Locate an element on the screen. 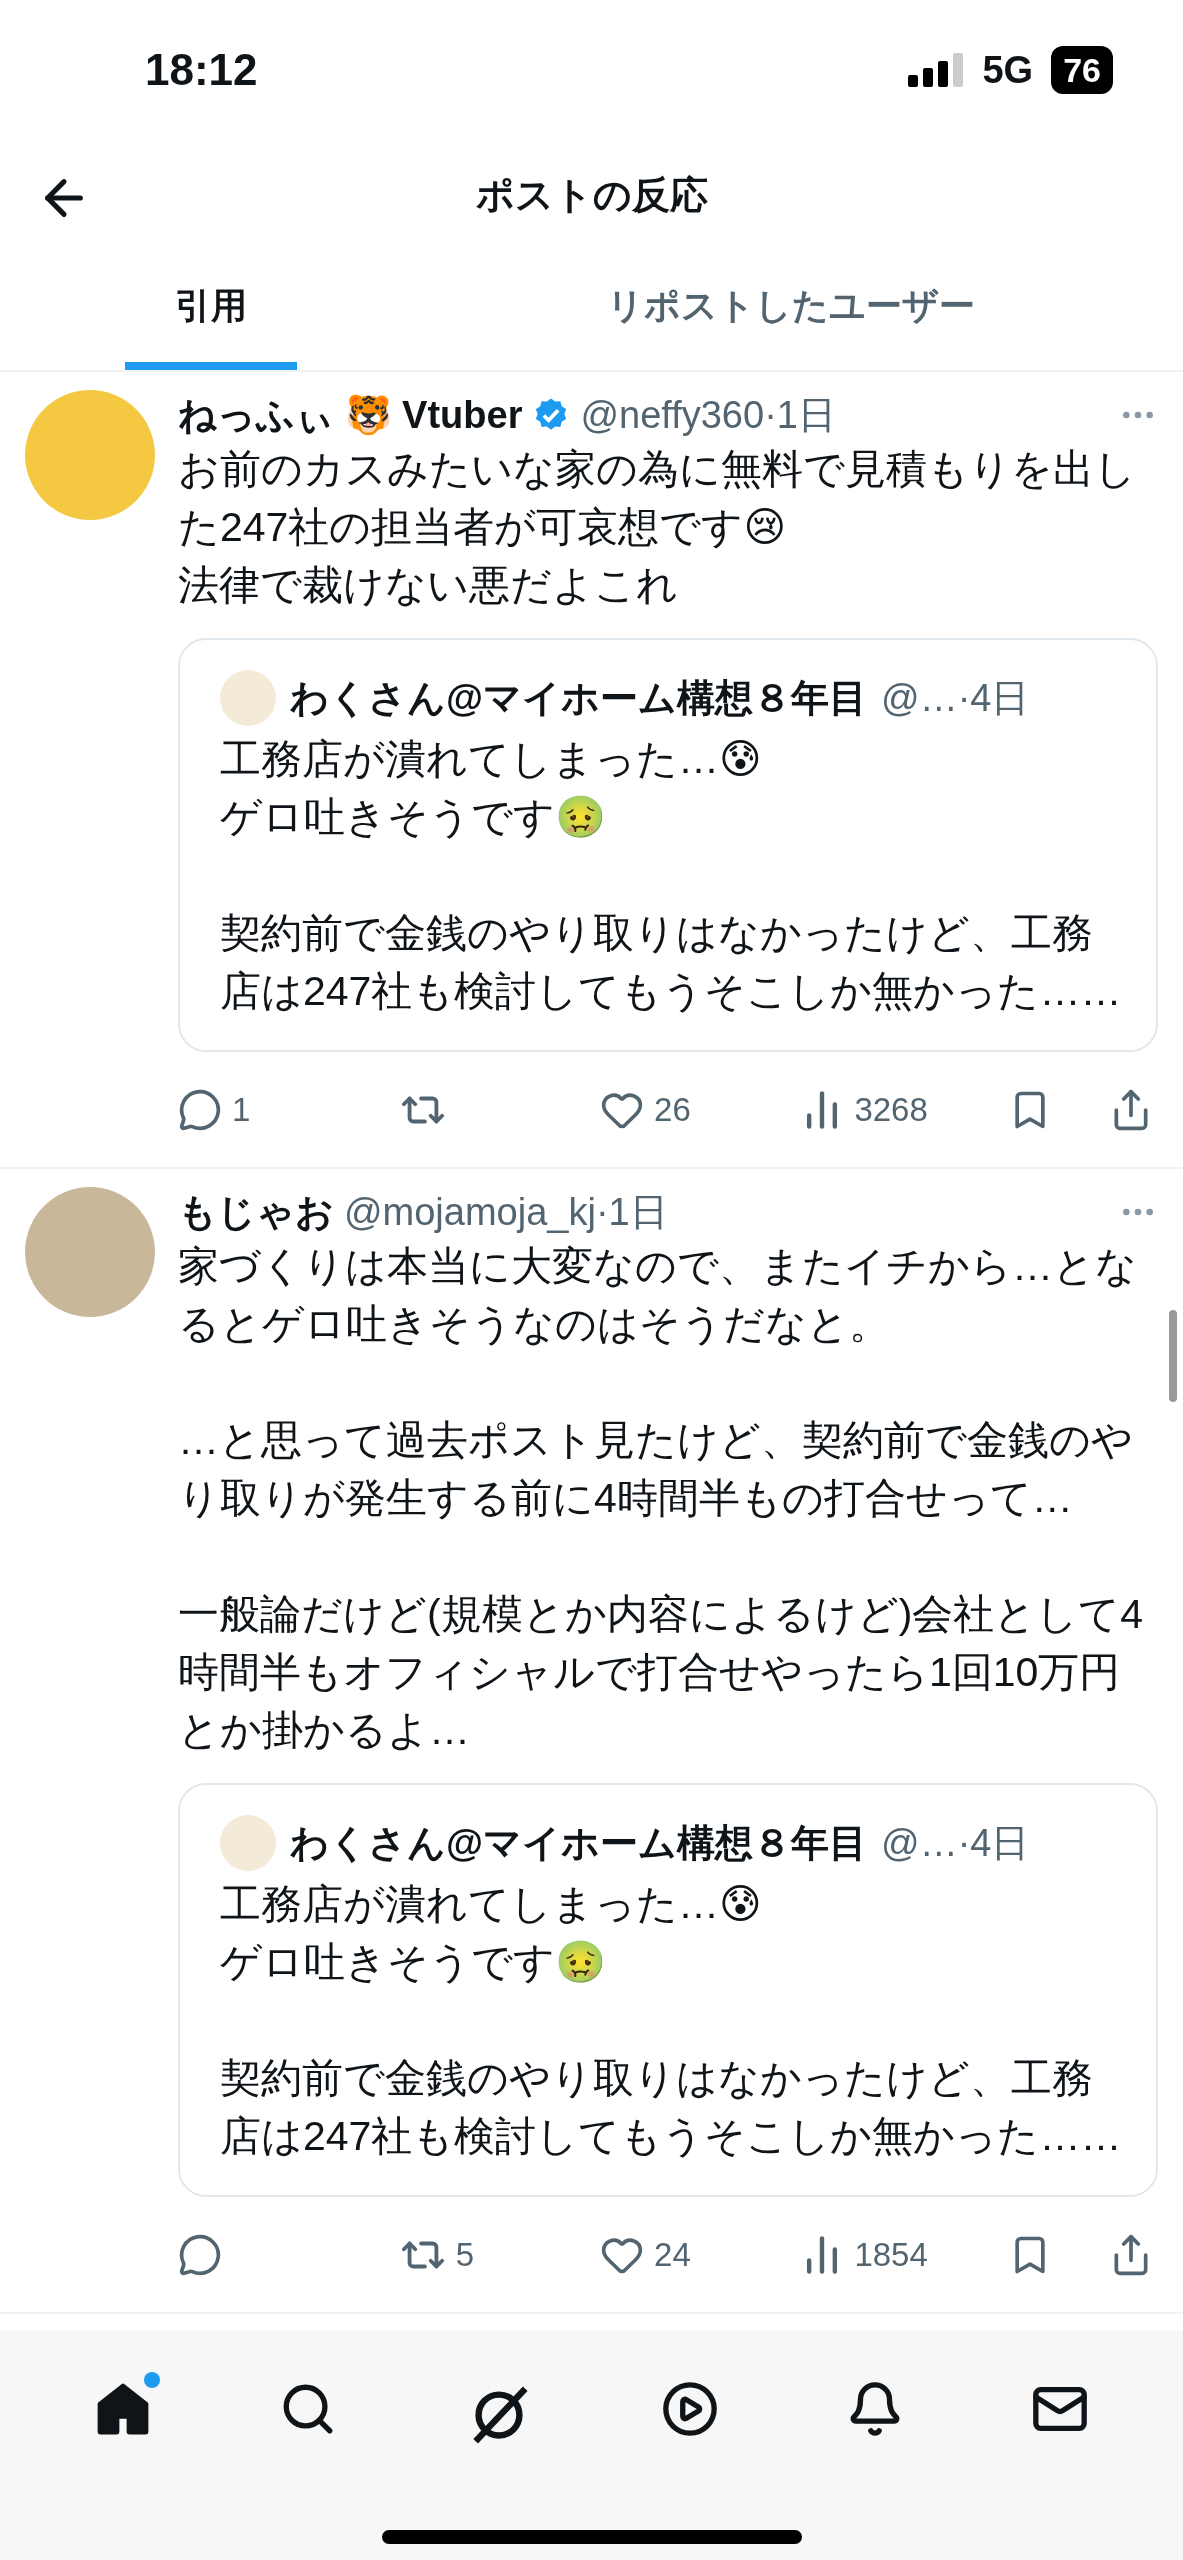 The image size is (1183, 2560). post-text: お前のカスみたいな家の為に無料で見積もりを出した247社の担当者が可哀想です😢 法律で裁けない悪だよこれ is located at coordinates (657, 527).